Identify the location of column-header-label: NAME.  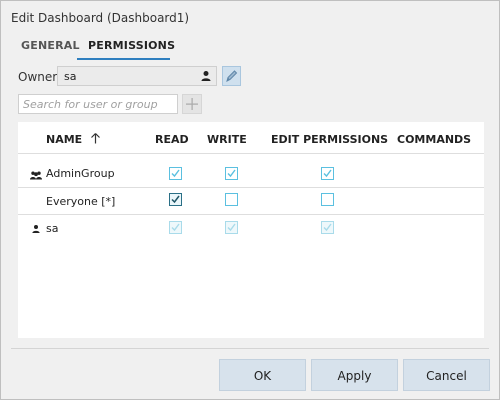
(64, 139).